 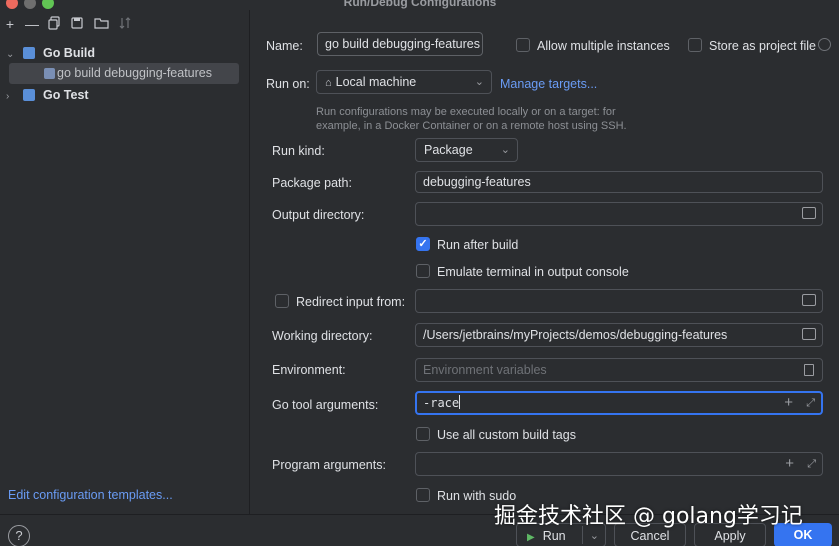 What do you see at coordinates (32, 24) in the screenshot?
I see `remove-icon: —` at bounding box center [32, 24].